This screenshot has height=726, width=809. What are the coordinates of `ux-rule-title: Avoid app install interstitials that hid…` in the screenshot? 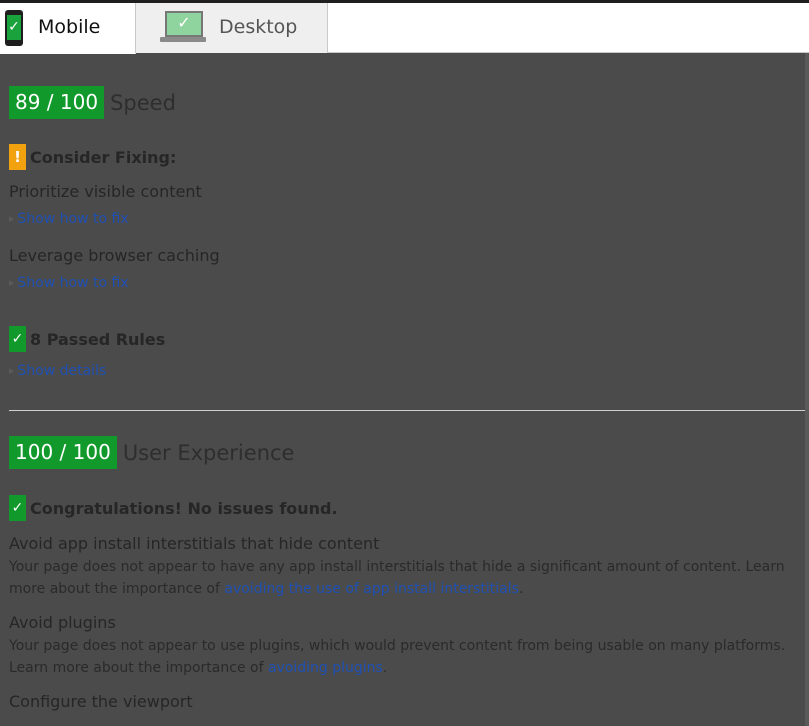 It's located at (194, 543).